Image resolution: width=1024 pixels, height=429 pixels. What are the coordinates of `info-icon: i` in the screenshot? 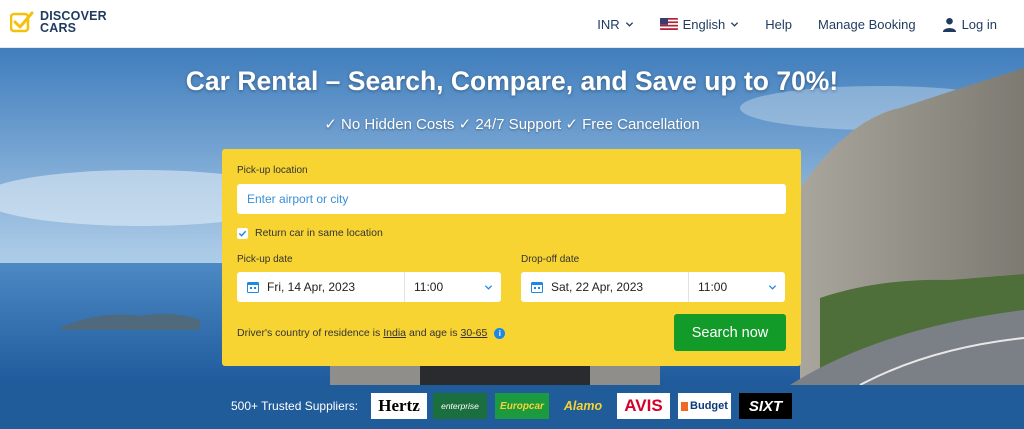 It's located at (500, 333).